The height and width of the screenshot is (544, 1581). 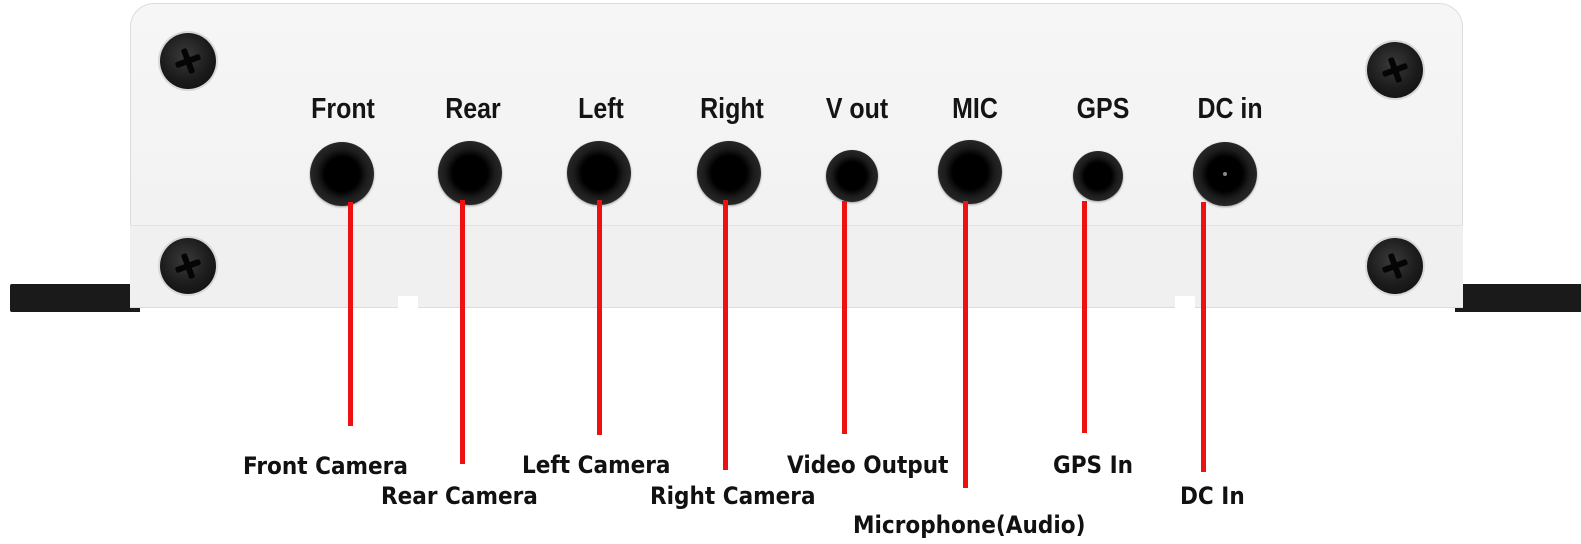 I want to click on left-camera-jack, so click(x=599, y=173).